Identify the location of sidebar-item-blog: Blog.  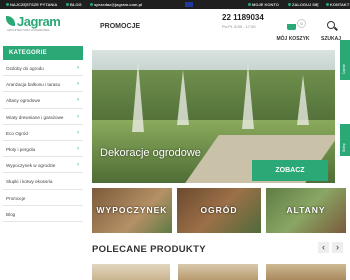
(43, 214).